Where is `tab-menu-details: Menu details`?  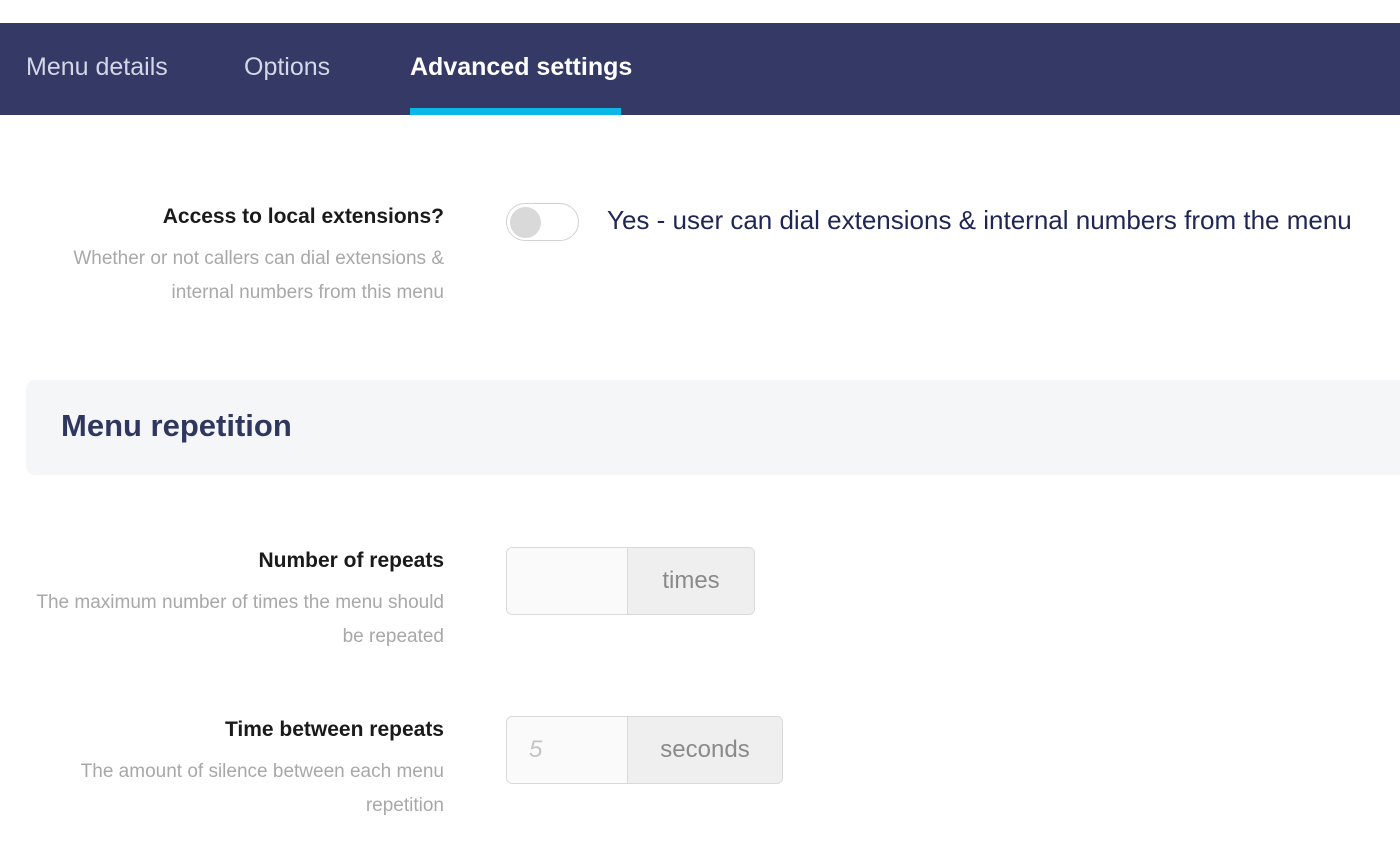 tab-menu-details: Menu details is located at coordinates (97, 69).